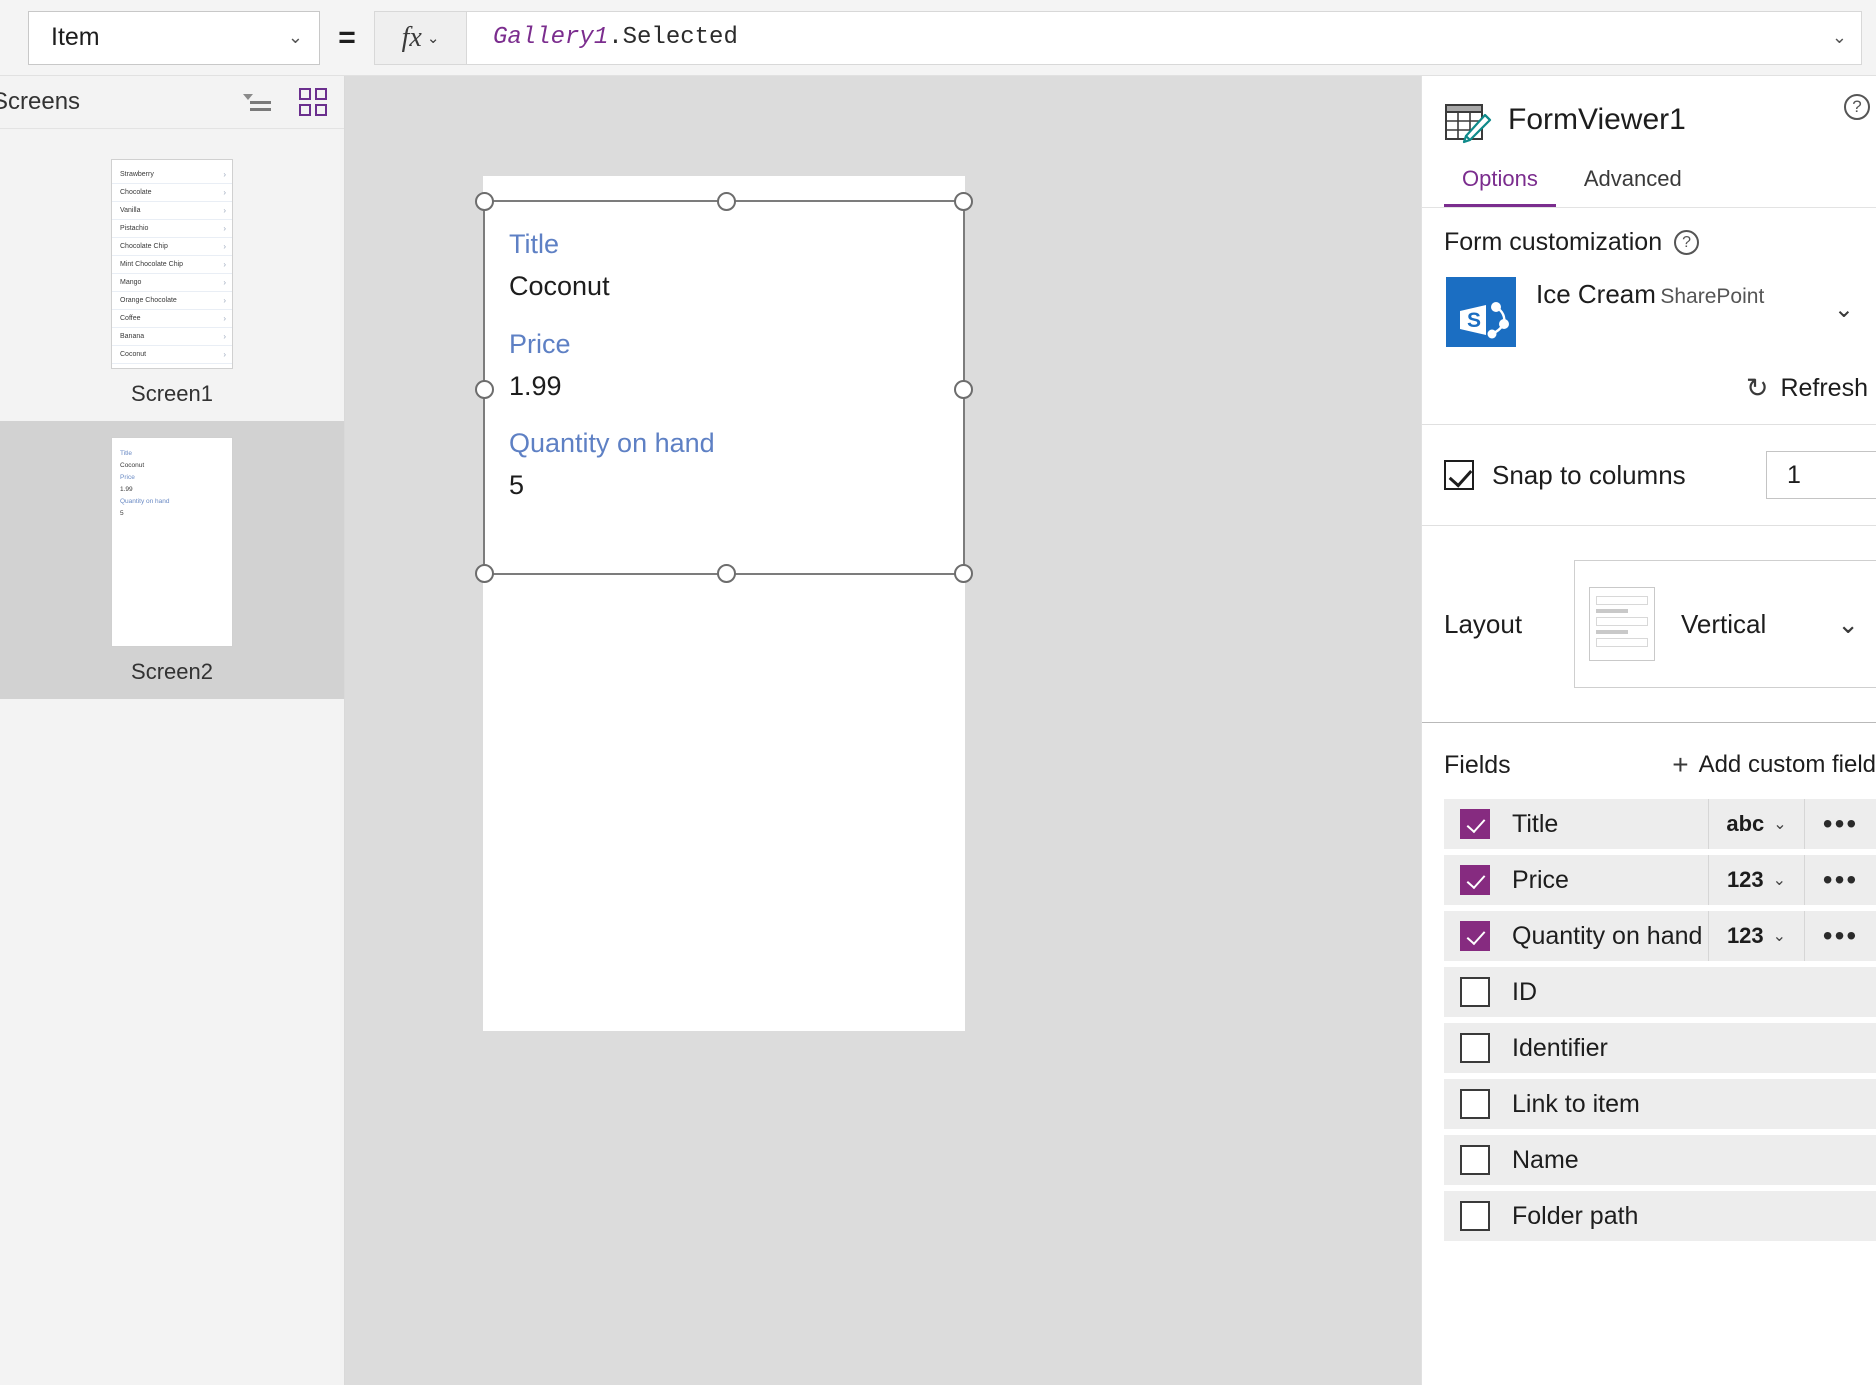  What do you see at coordinates (1660, 1048) in the screenshot?
I see `field-row-identifier: Identifier` at bounding box center [1660, 1048].